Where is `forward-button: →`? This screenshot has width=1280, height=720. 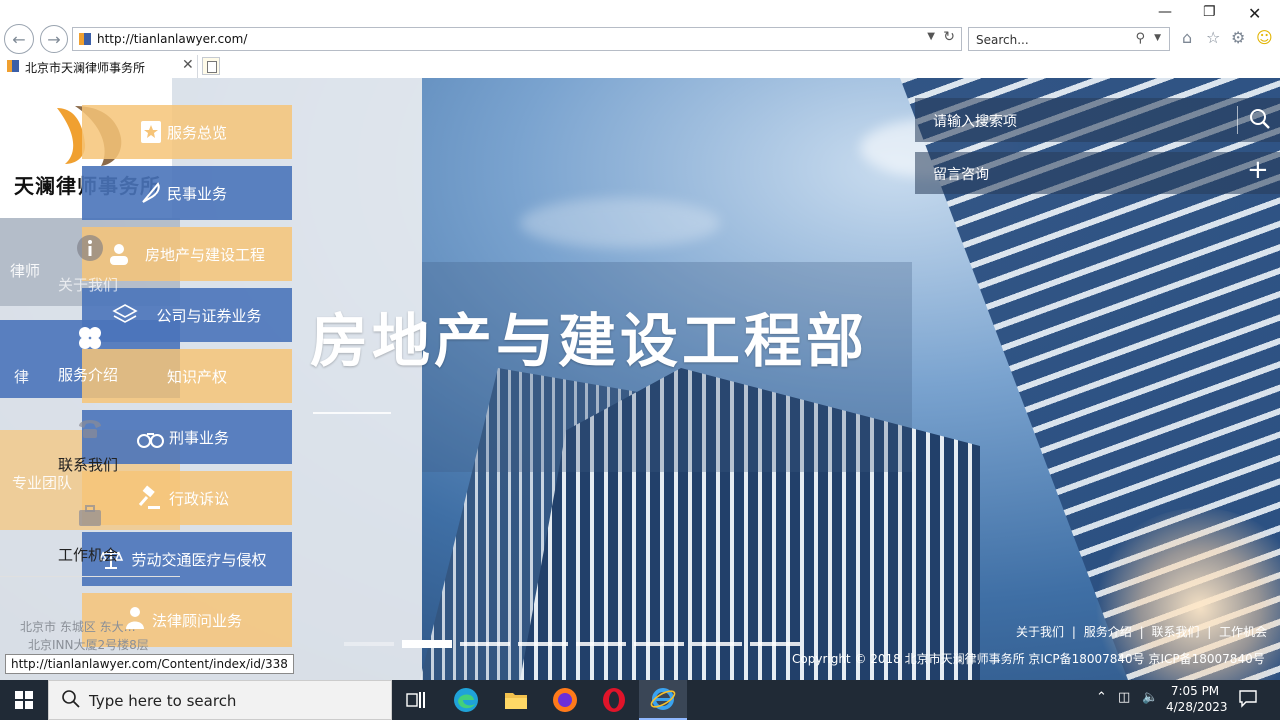
forward-button: → is located at coordinates (54, 39).